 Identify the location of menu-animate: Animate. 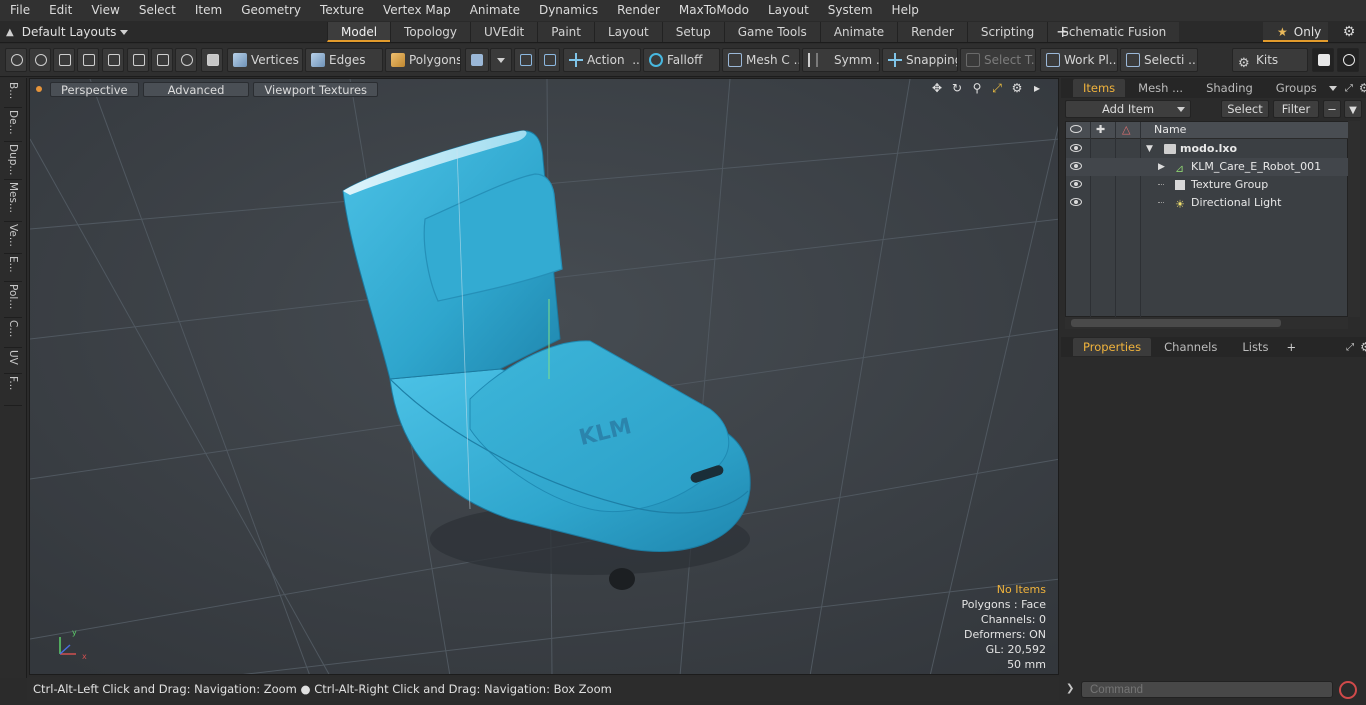
(494, 10).